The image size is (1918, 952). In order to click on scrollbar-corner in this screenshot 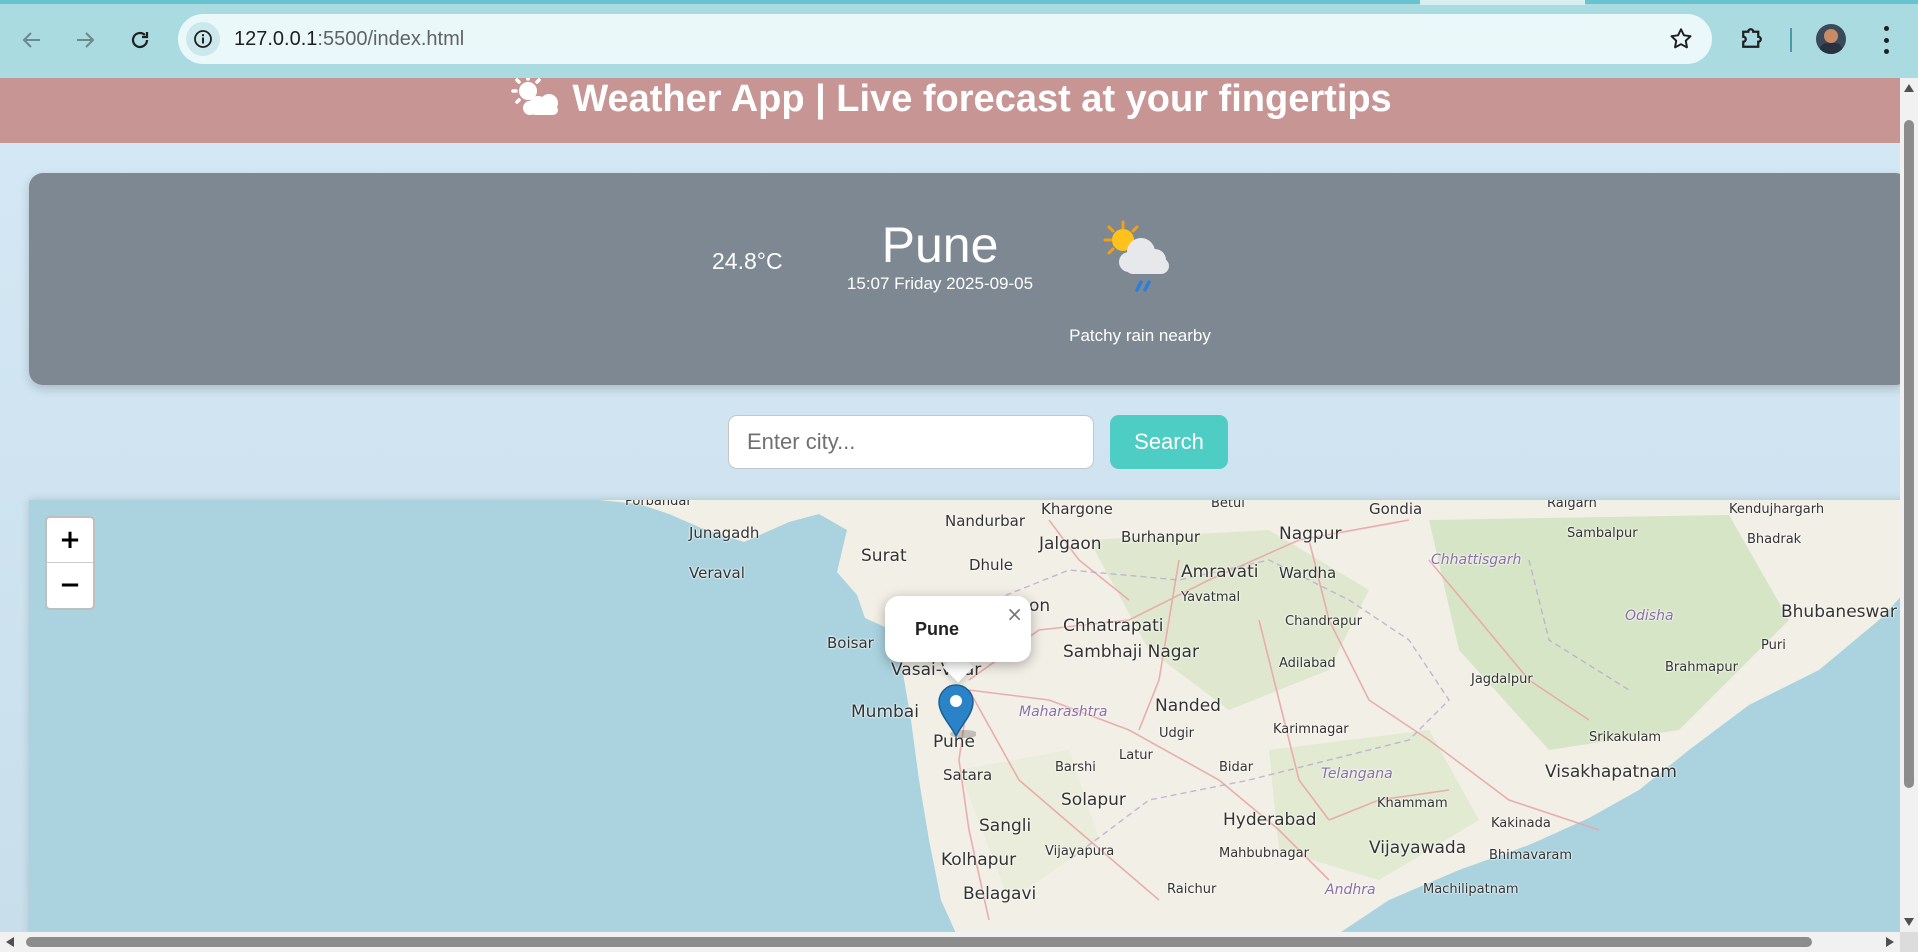, I will do `click(1909, 942)`.